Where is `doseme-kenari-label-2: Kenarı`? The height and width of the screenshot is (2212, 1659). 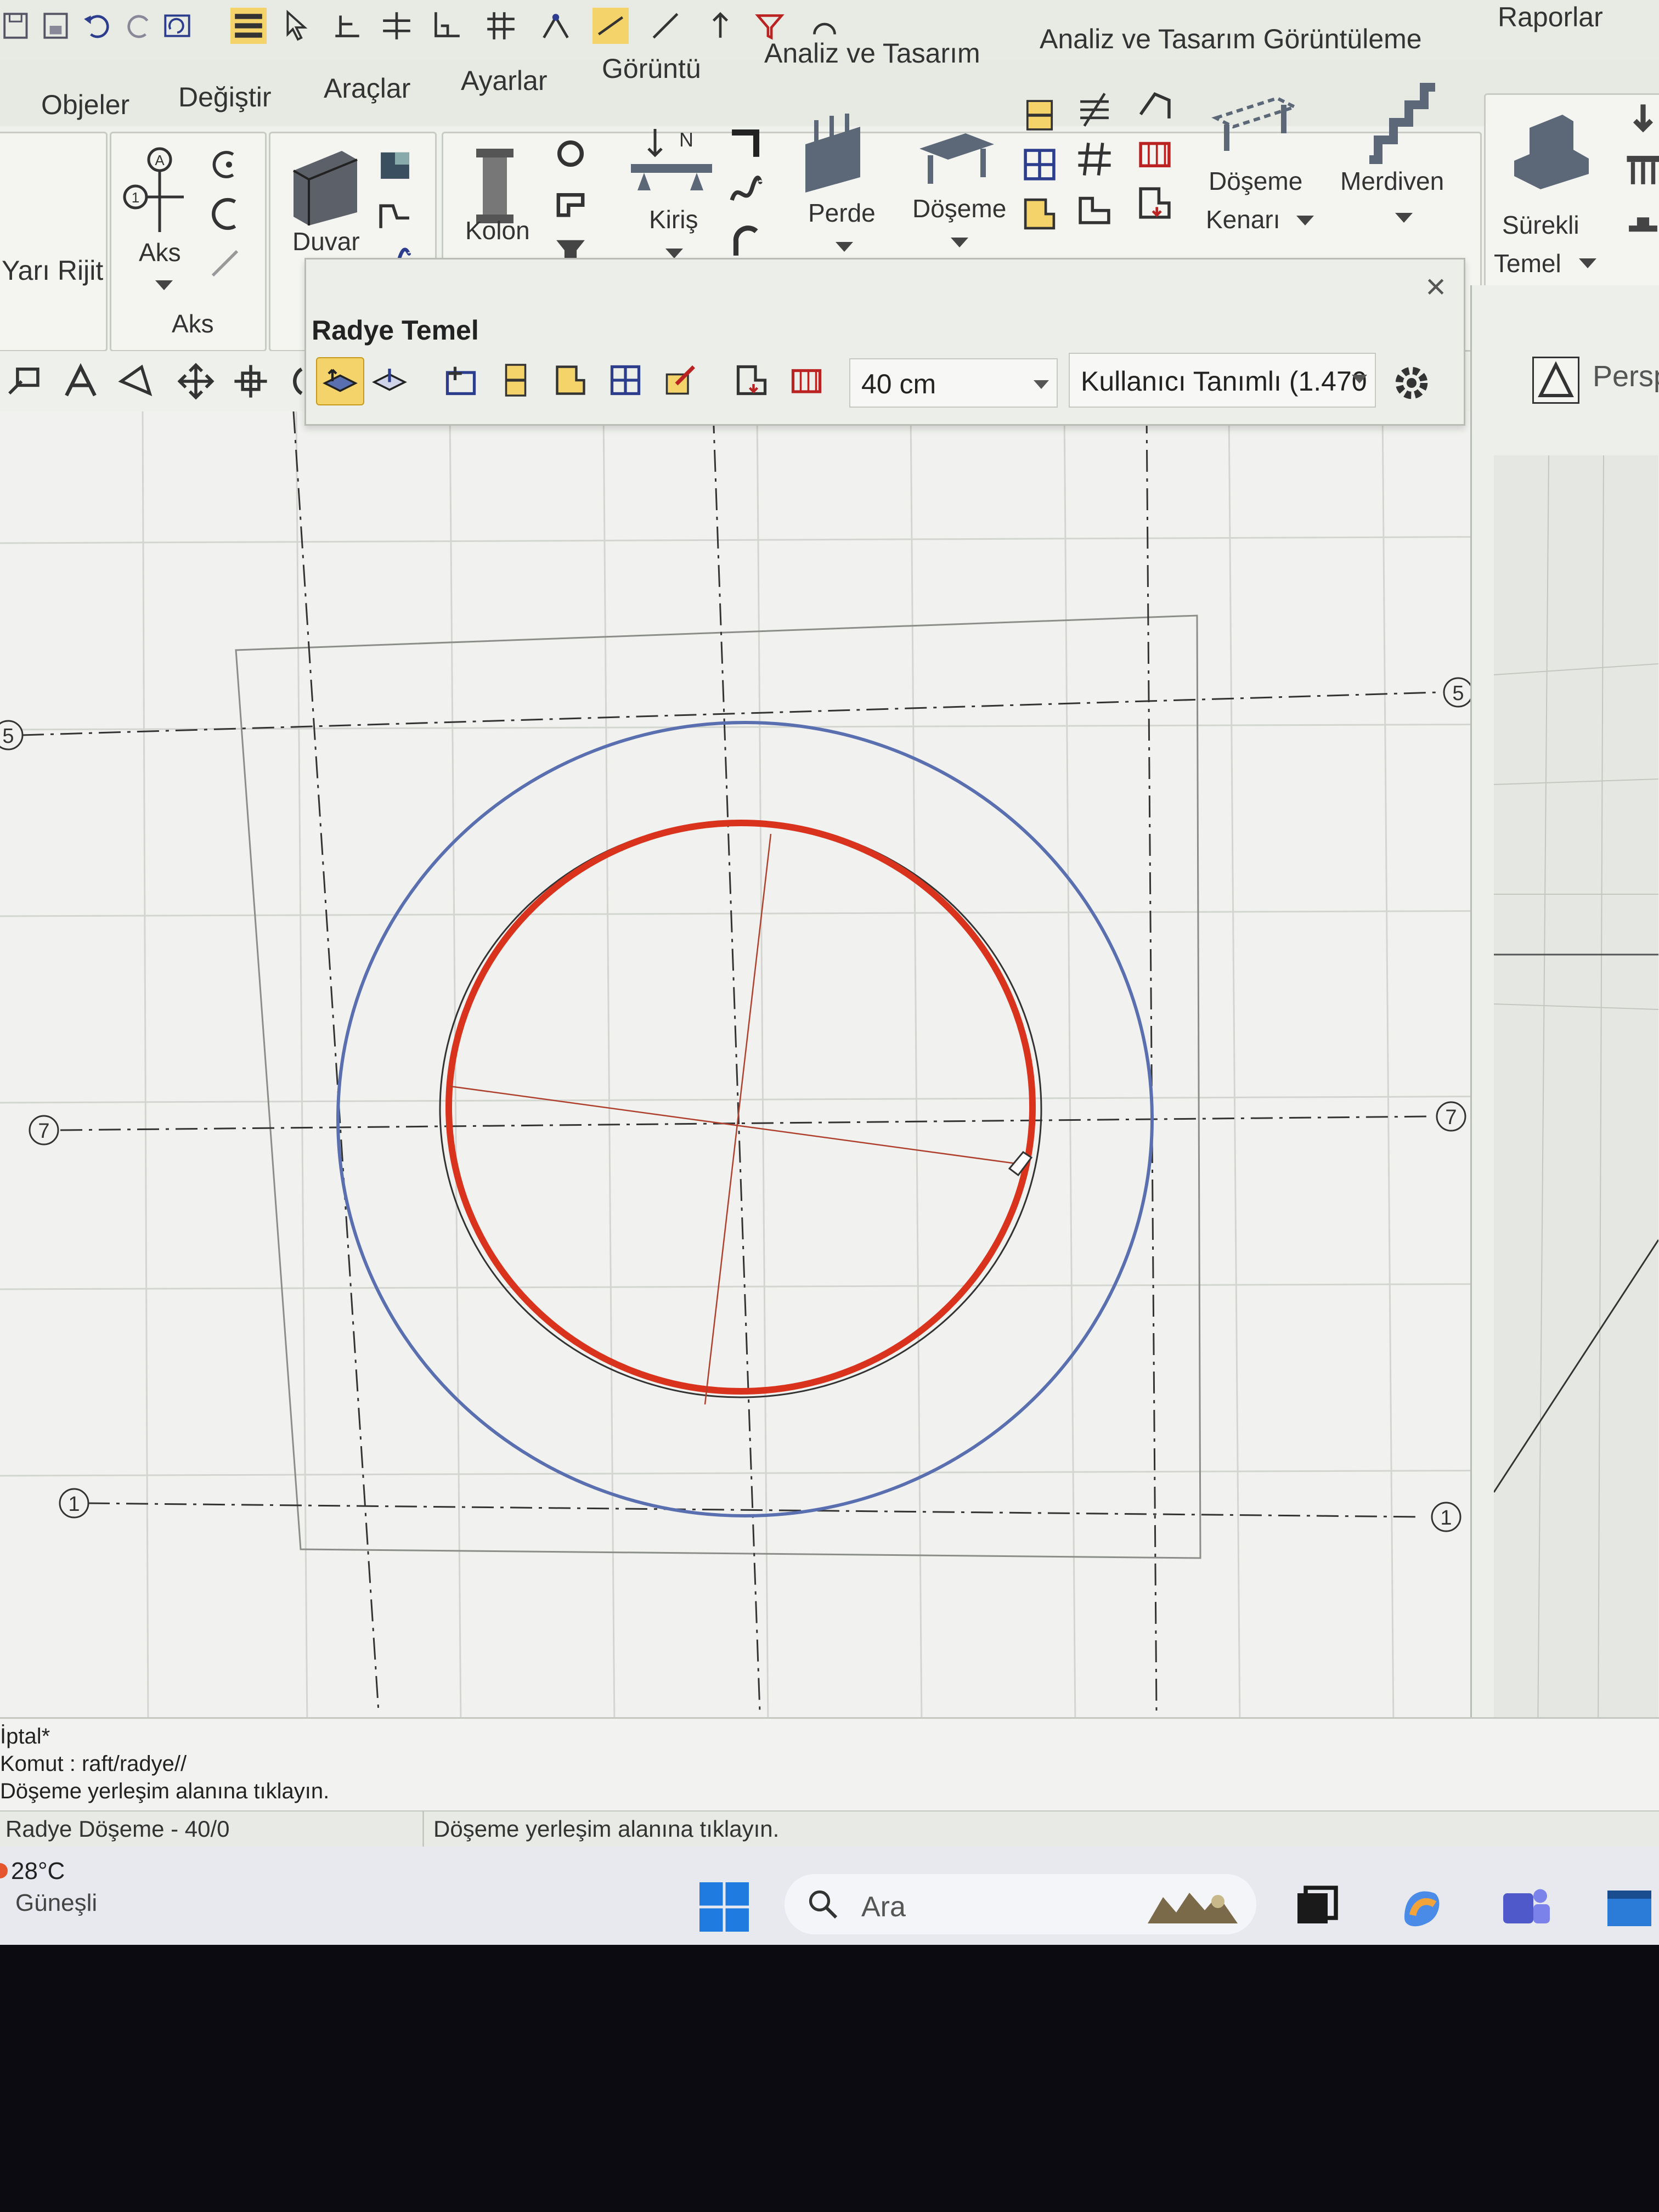 doseme-kenari-label-2: Kenarı is located at coordinates (1243, 220).